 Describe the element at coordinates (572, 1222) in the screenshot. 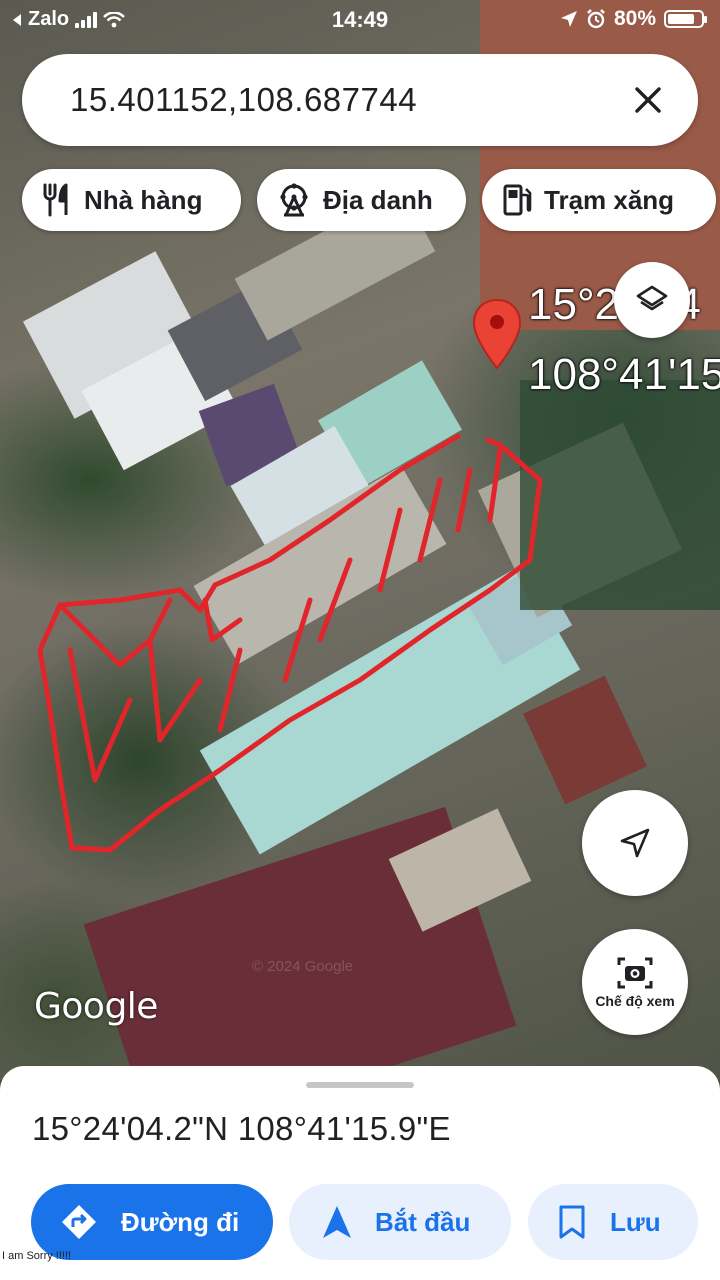

I see `bookmark-icon` at that location.